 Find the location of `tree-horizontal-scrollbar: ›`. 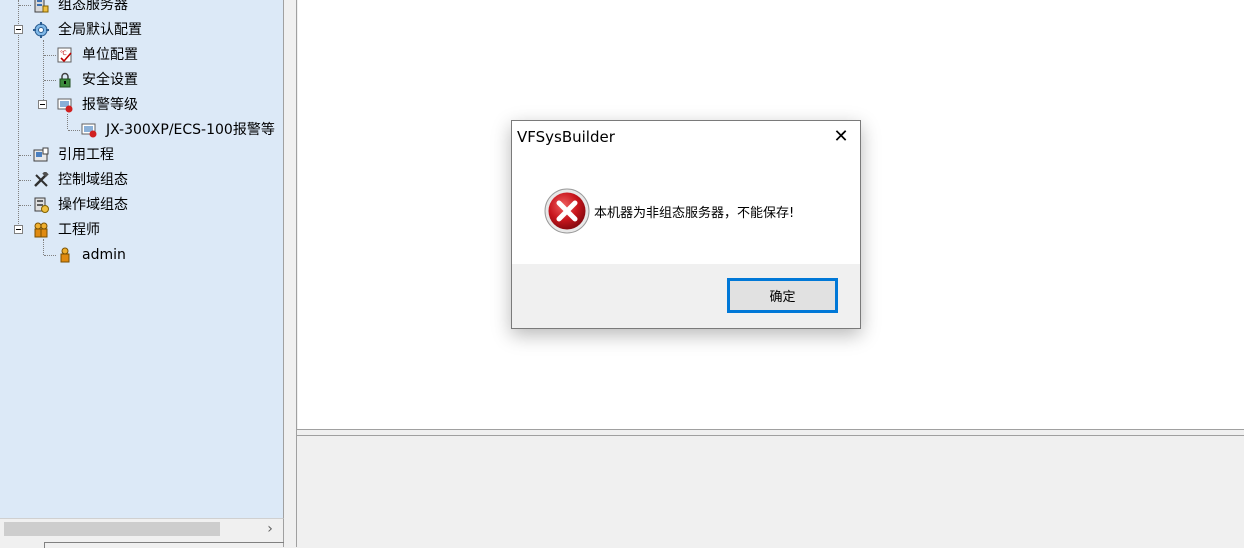

tree-horizontal-scrollbar: › is located at coordinates (142, 528).